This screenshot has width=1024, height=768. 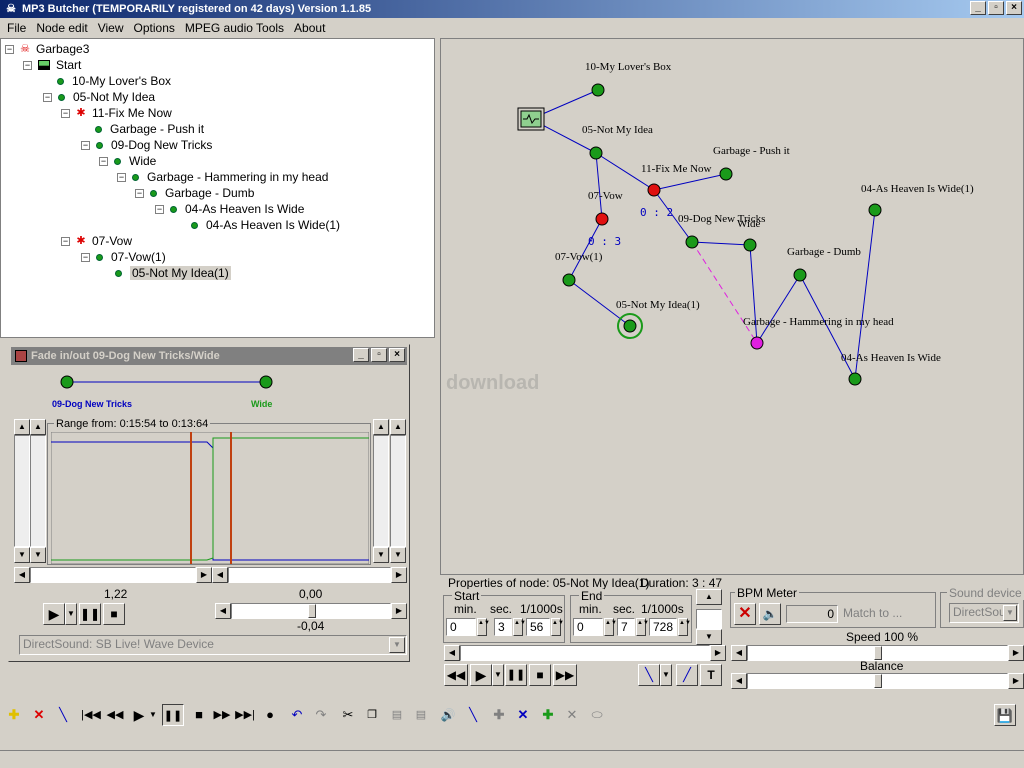 What do you see at coordinates (39, 715) in the screenshot?
I see `delete-icon: ✕` at bounding box center [39, 715].